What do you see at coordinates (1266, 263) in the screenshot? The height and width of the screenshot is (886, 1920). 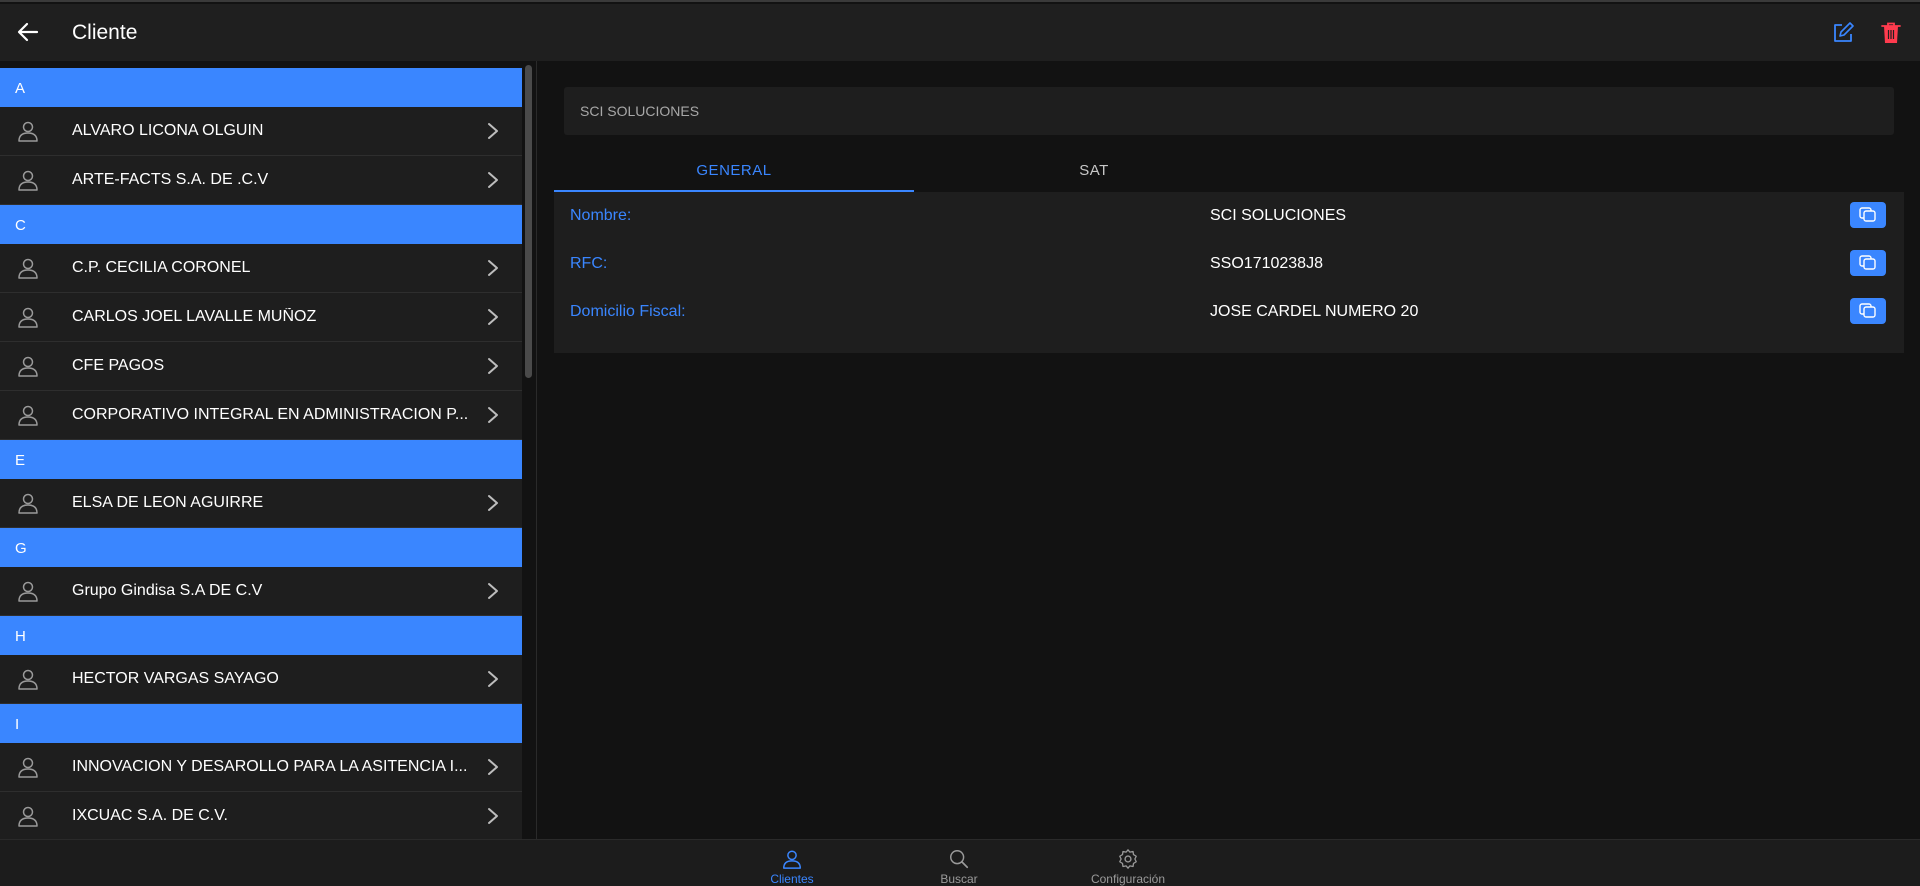 I see `field-value: SSO1710238J8` at bounding box center [1266, 263].